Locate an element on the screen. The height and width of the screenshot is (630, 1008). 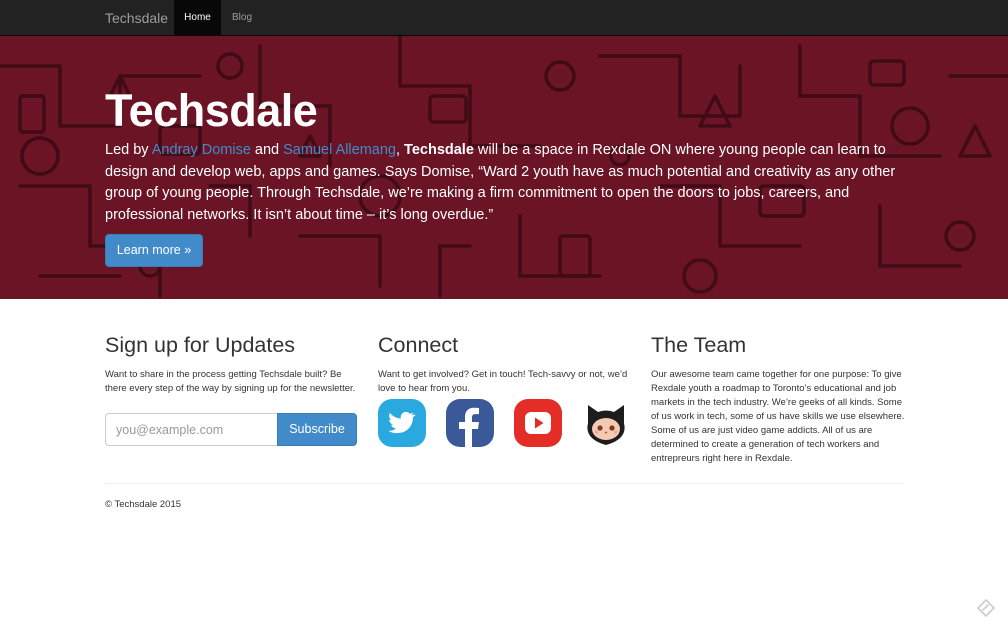
navbar-brand: Techsdale is located at coordinates (136, 18).